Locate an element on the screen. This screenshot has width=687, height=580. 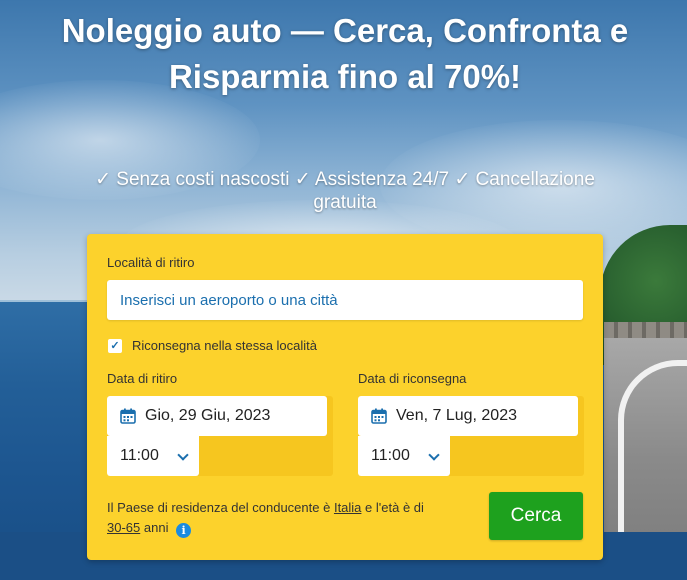
pickup-location-input is located at coordinates (345, 300).